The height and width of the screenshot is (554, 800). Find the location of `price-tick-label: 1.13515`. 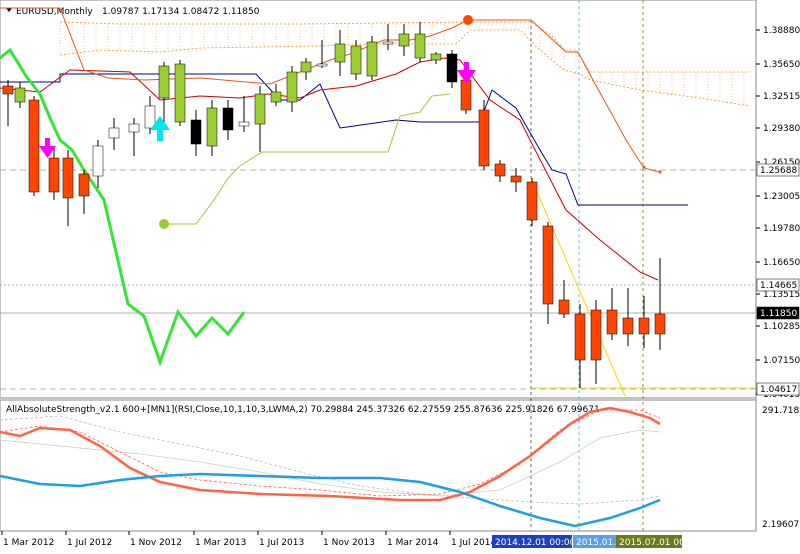

price-tick-label: 1.13515 is located at coordinates (781, 295).